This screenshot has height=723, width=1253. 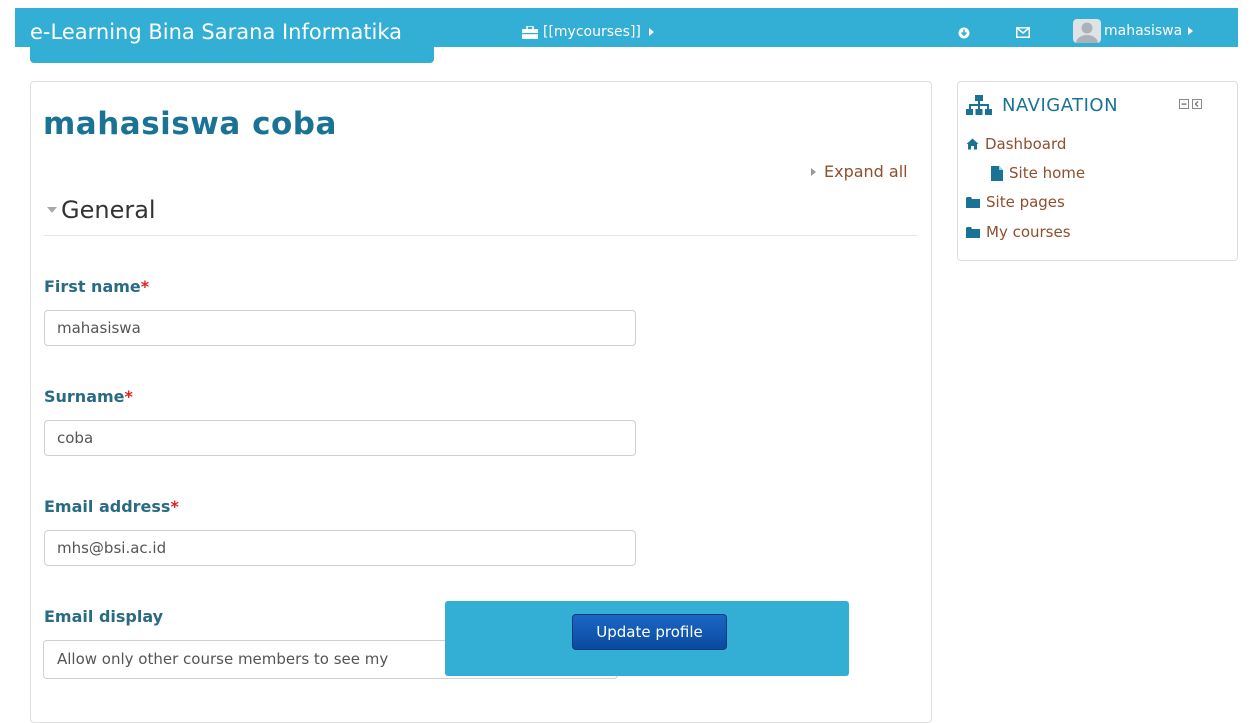 I want to click on block-controls, so click(x=1190, y=104).